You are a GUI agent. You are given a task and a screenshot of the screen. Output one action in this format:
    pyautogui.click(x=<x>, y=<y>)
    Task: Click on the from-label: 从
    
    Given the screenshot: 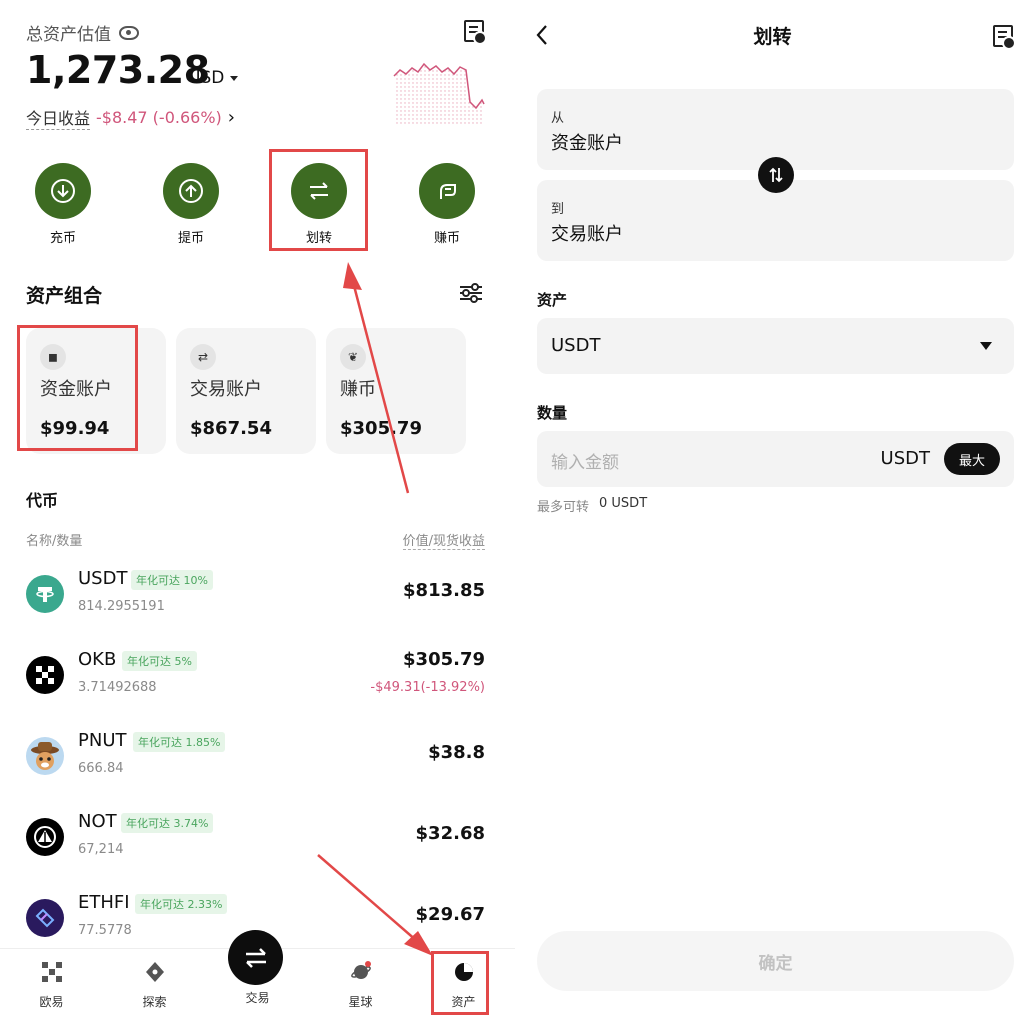 What is the action you would take?
    pyautogui.click(x=558, y=118)
    